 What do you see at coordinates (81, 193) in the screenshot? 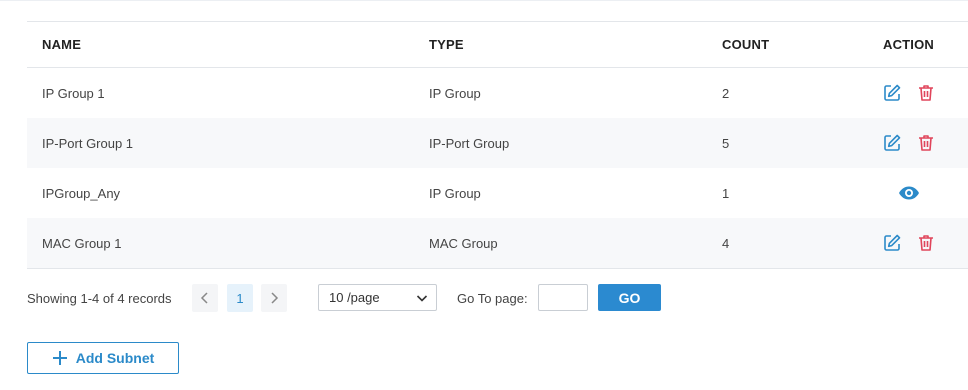
I see `cell-name: IPGroup_Any` at bounding box center [81, 193].